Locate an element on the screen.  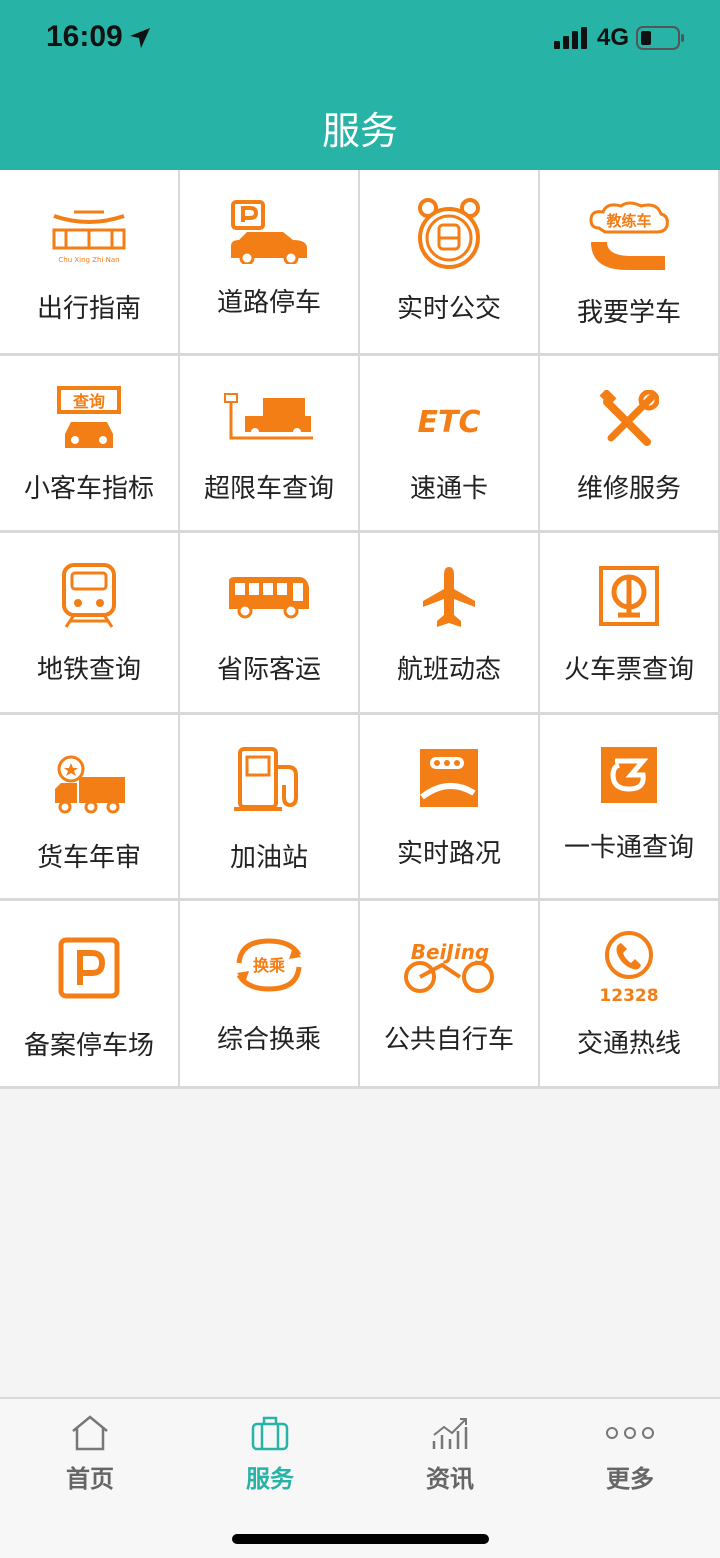
service-label: 超限车查询 is located at coordinates (268, 489).